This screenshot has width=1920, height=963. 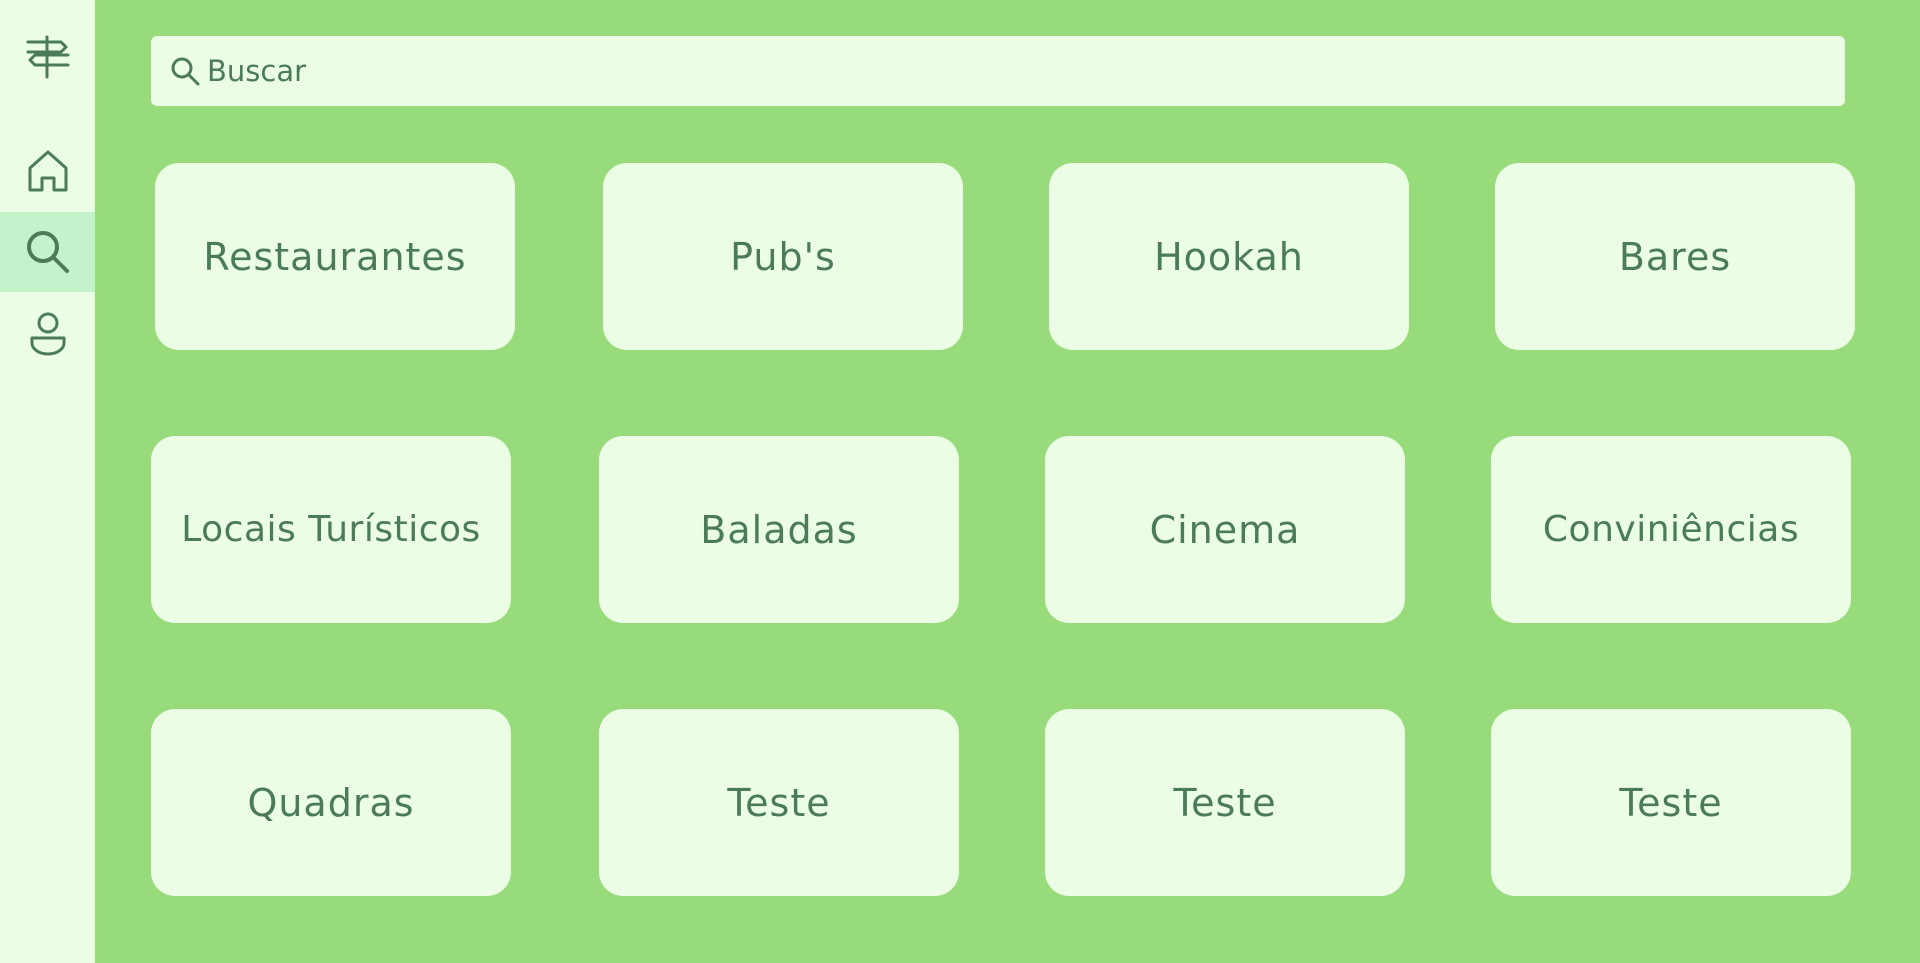 I want to click on category-card-restaurantes: Restaurantes, so click(x=335, y=256).